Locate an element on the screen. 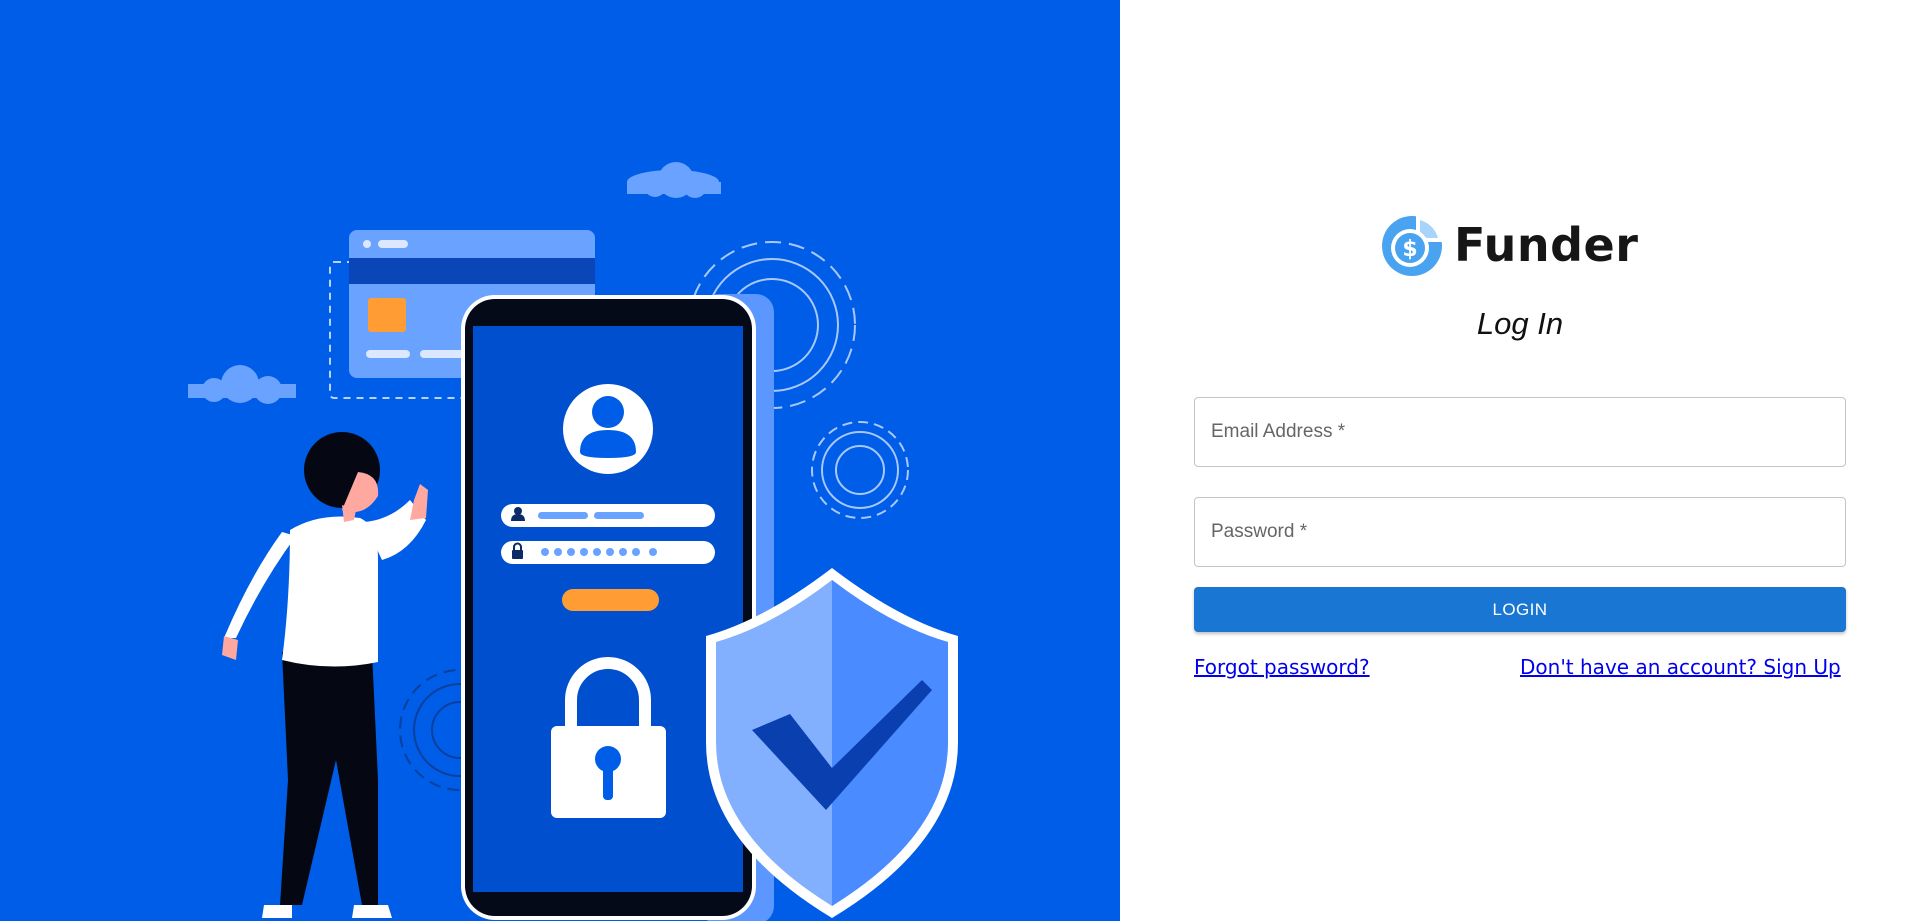 This screenshot has width=1920, height=921. login-button: LOGIN is located at coordinates (1520, 609).